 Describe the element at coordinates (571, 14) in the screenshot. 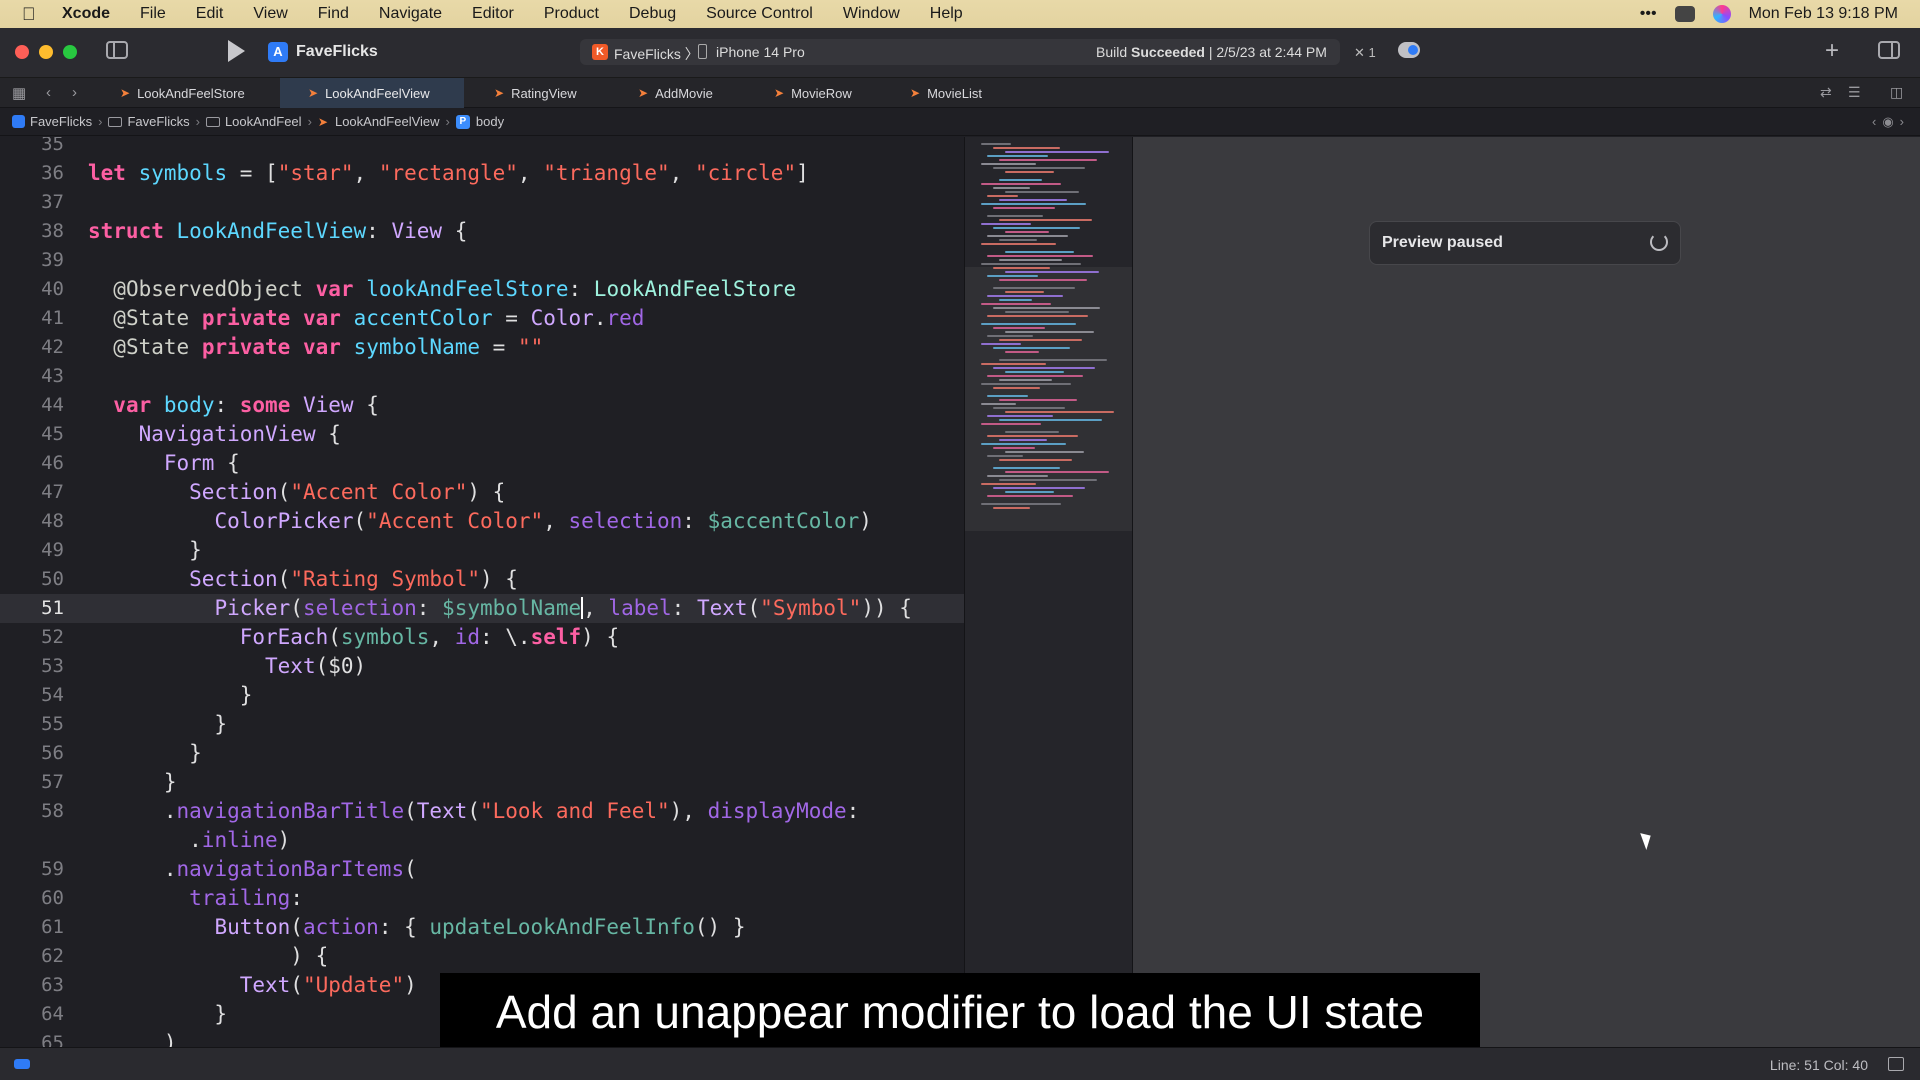

I see `menu-product: Product` at that location.